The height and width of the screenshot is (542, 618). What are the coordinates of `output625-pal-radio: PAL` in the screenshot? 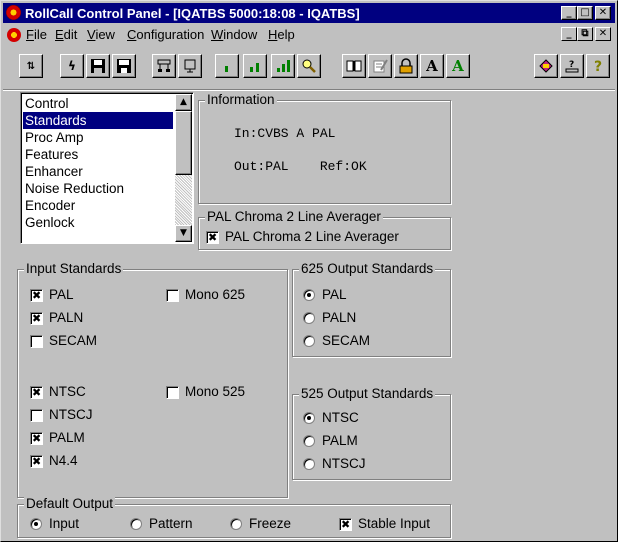 It's located at (325, 295).